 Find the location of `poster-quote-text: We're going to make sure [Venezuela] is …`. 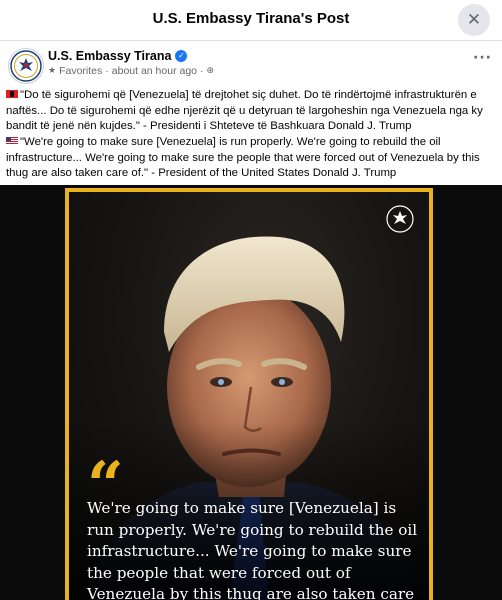

poster-quote-text: We're going to make sure [Venezuela] is … is located at coordinates (252, 549).